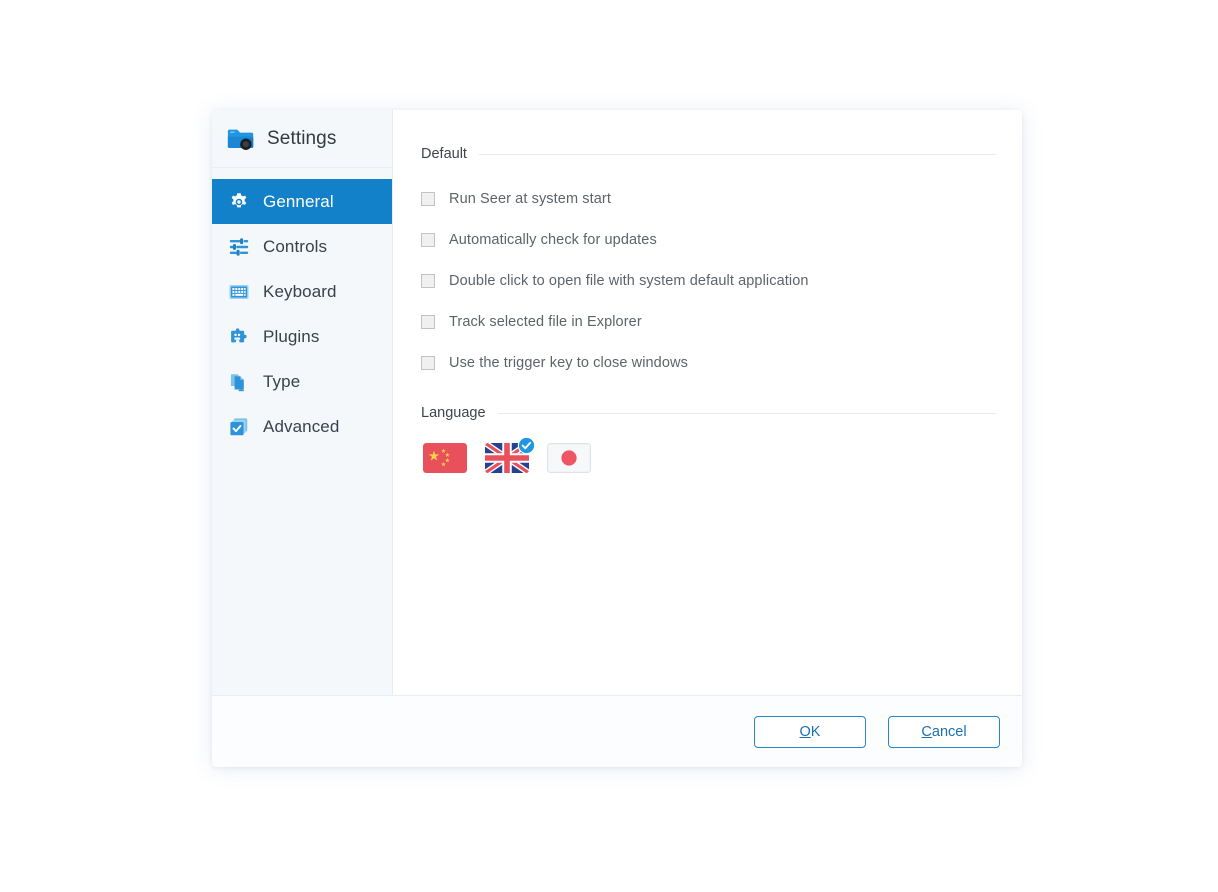 This screenshot has height=892, width=1218. I want to click on language-section-header: Language, so click(708, 413).